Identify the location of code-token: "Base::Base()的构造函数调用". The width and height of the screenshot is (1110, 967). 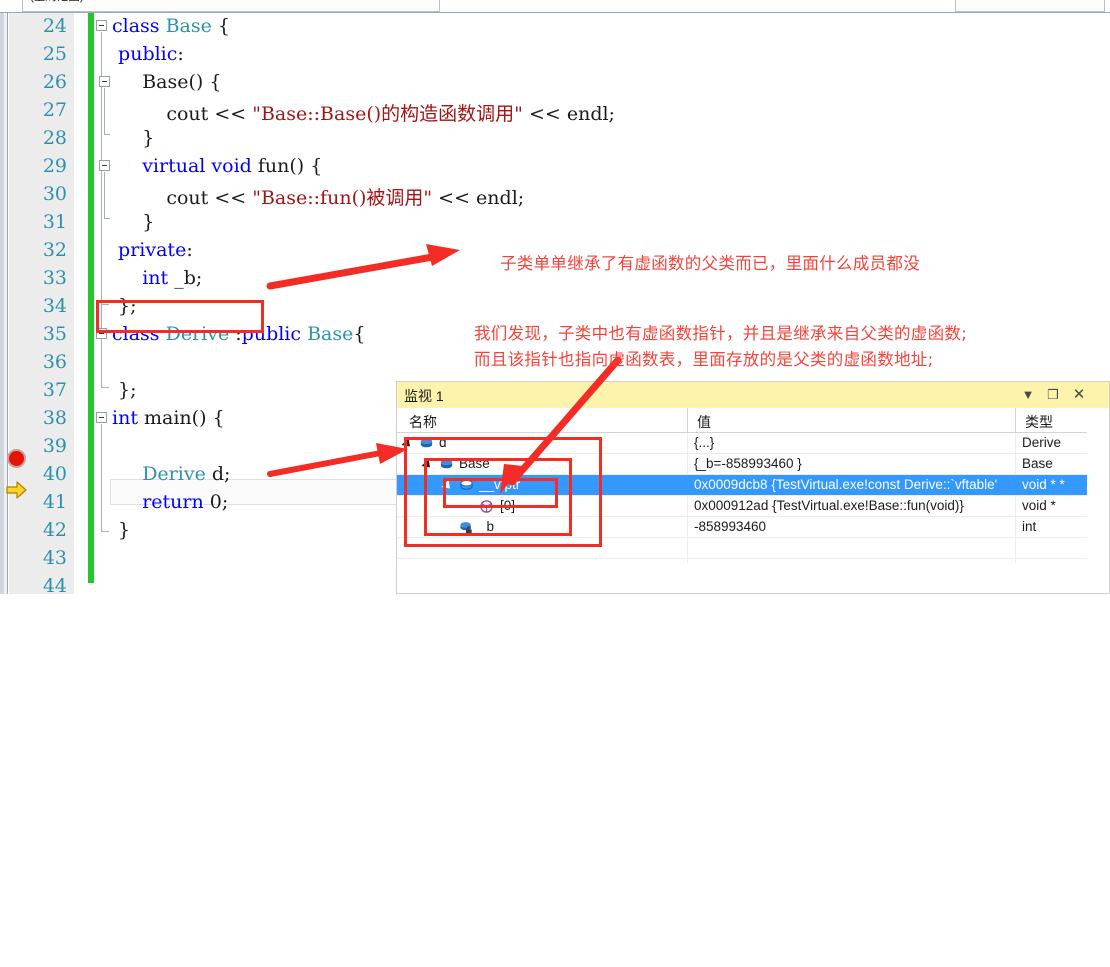
(387, 114).